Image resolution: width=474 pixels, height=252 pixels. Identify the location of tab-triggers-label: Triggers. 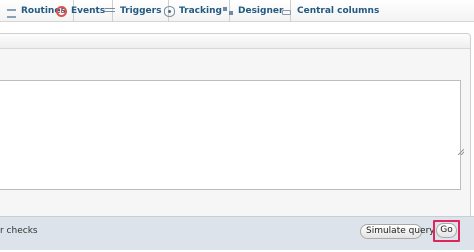
(141, 11).